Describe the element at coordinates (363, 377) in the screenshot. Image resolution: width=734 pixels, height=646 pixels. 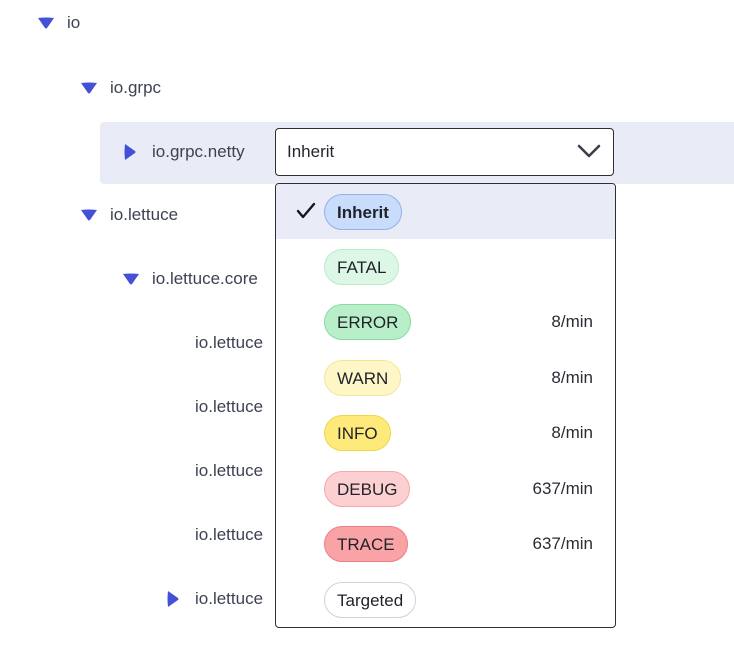
I see `level-pill-warn: WARN` at that location.